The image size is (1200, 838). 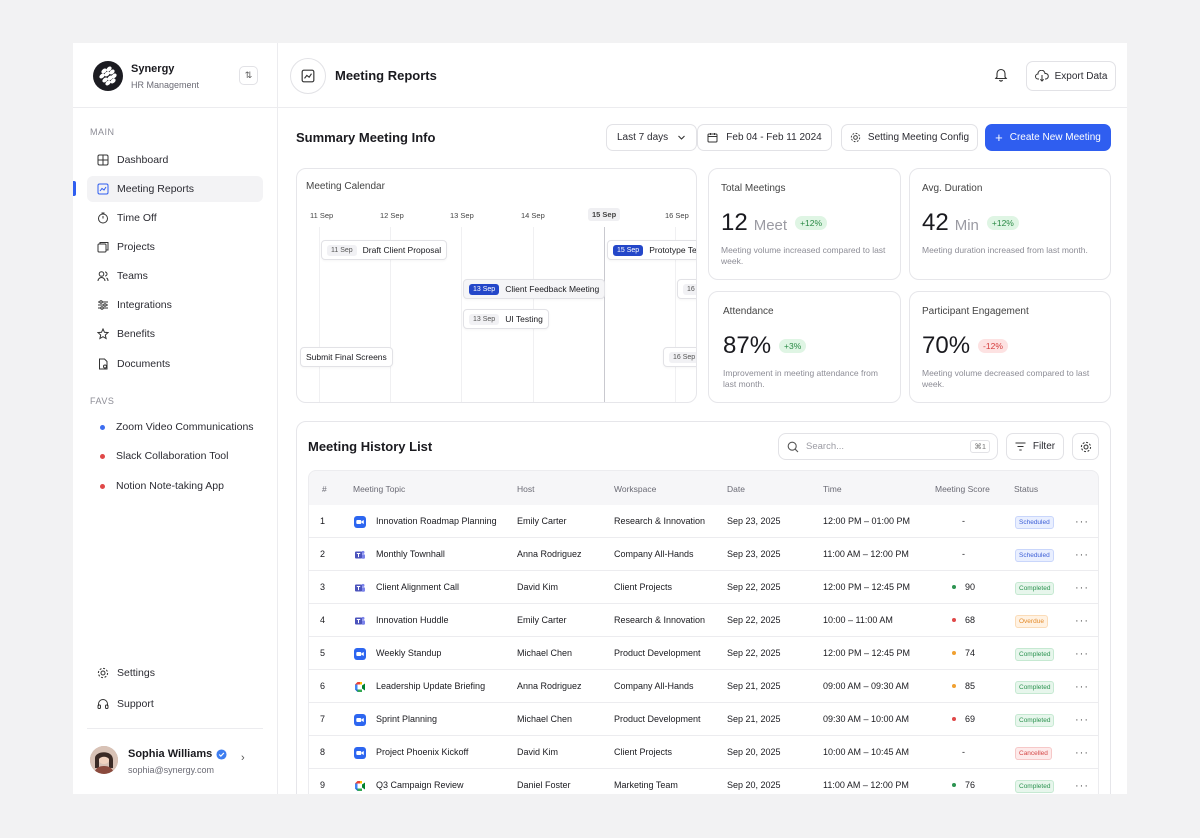 I want to click on sidebar-item-label: Settings, so click(x=136, y=673).